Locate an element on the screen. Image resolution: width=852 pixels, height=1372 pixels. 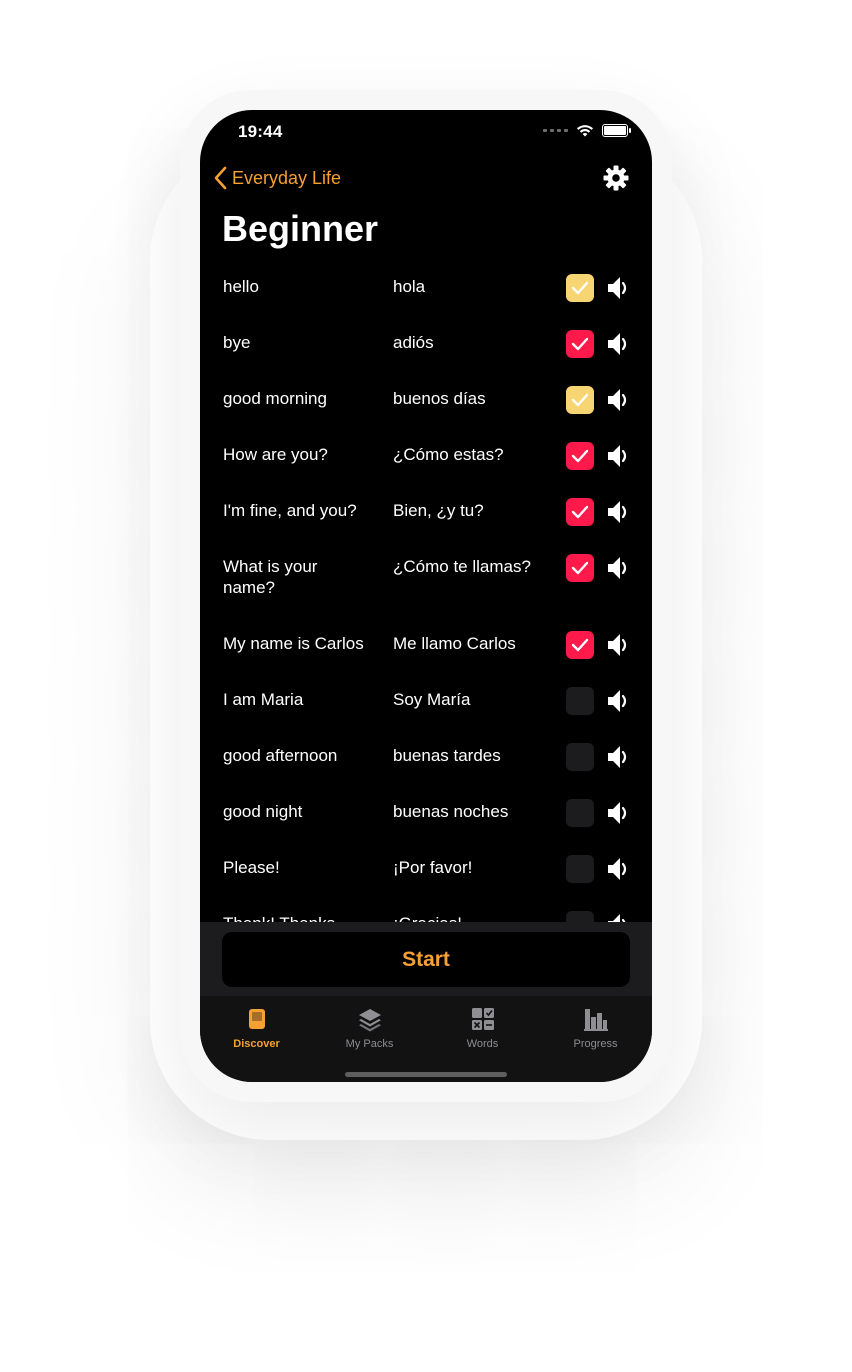
tab-words: Words is located at coordinates (482, 1039).